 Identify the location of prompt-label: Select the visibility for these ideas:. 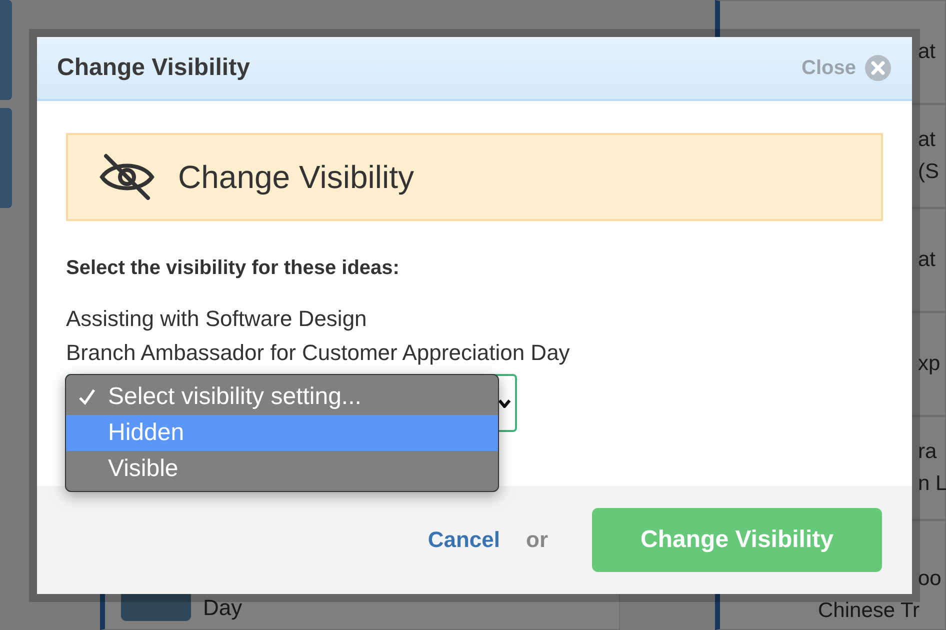
(233, 268).